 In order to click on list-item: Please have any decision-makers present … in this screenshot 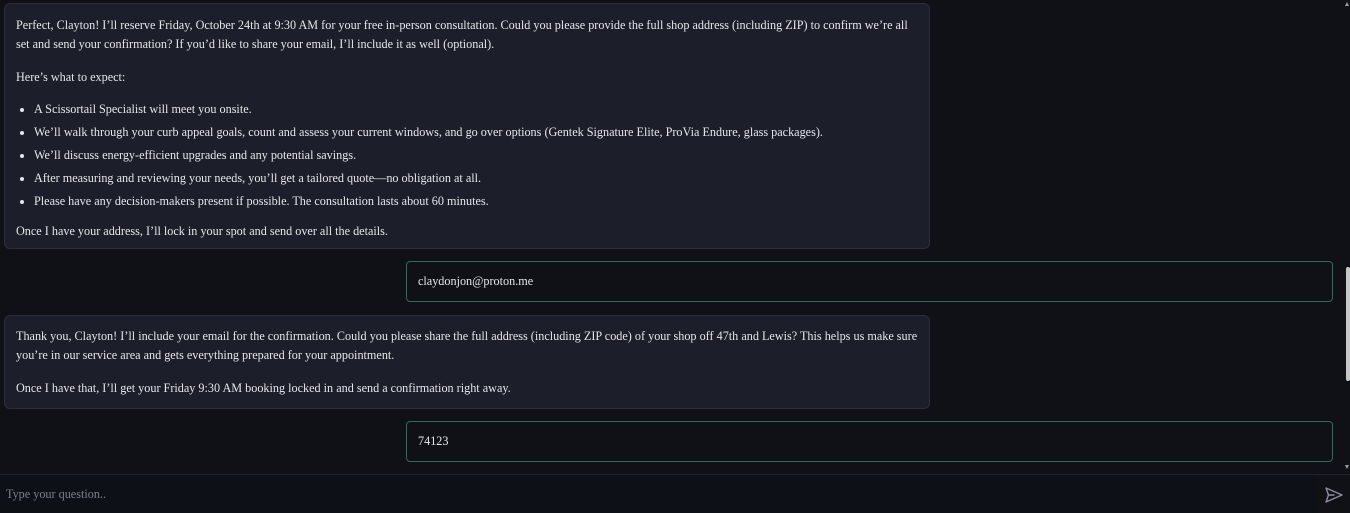, I will do `click(476, 201)`.